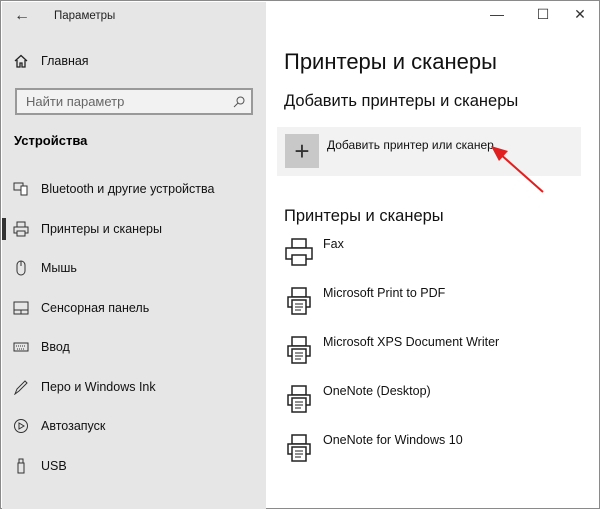 Image resolution: width=600 pixels, height=509 pixels. Describe the element at coordinates (434, 308) in the screenshot. I see `printer-item: Microsoft Print to PDF` at that location.